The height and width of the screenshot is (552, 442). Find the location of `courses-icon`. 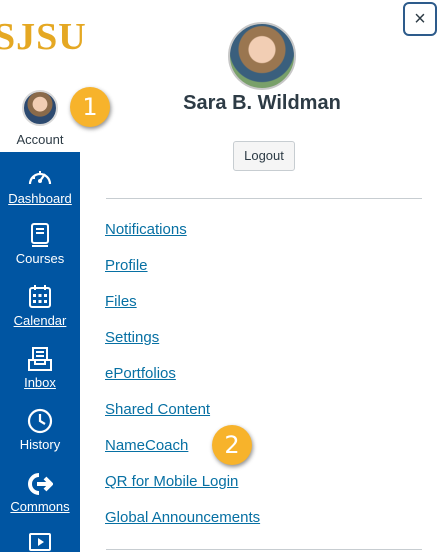

courses-icon is located at coordinates (40, 235).